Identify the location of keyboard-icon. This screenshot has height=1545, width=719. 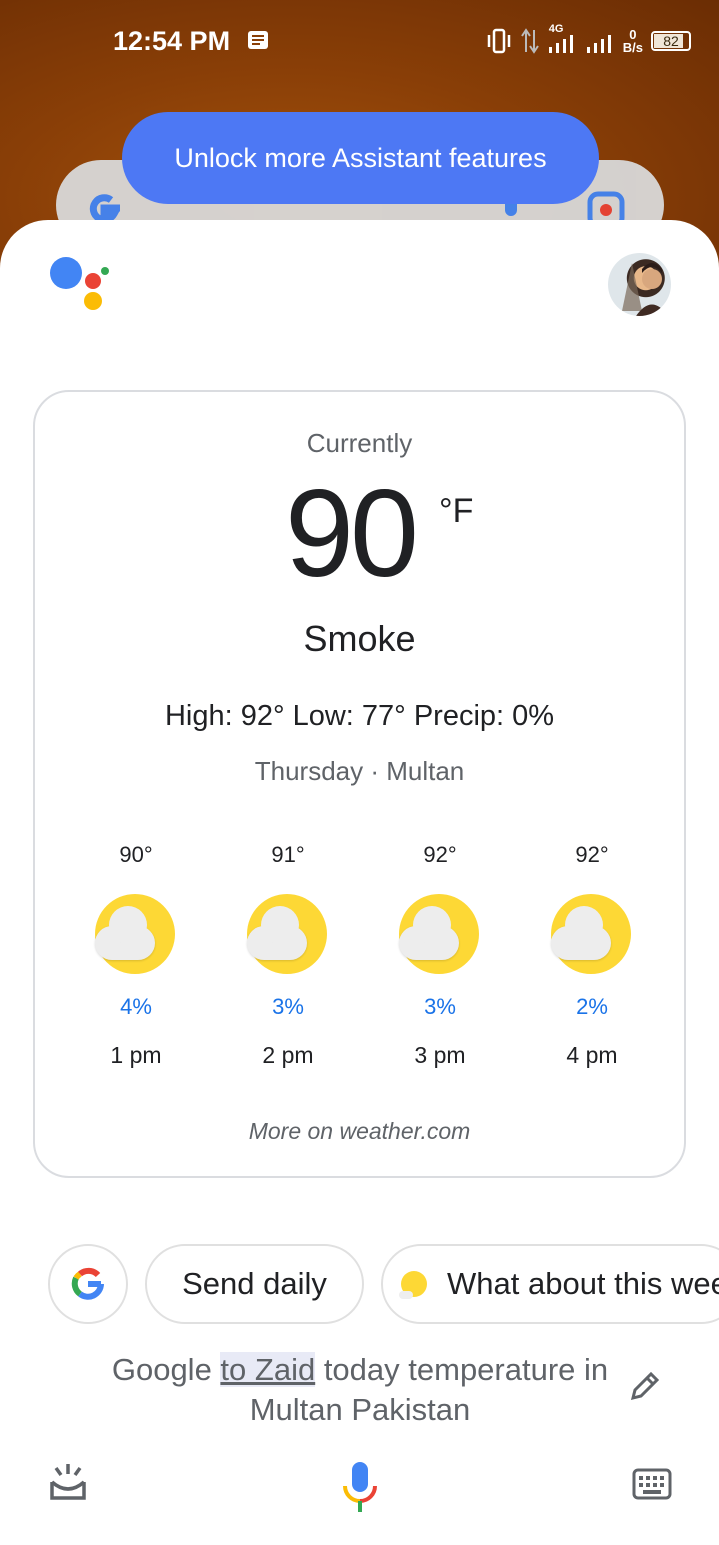
(652, 1484).